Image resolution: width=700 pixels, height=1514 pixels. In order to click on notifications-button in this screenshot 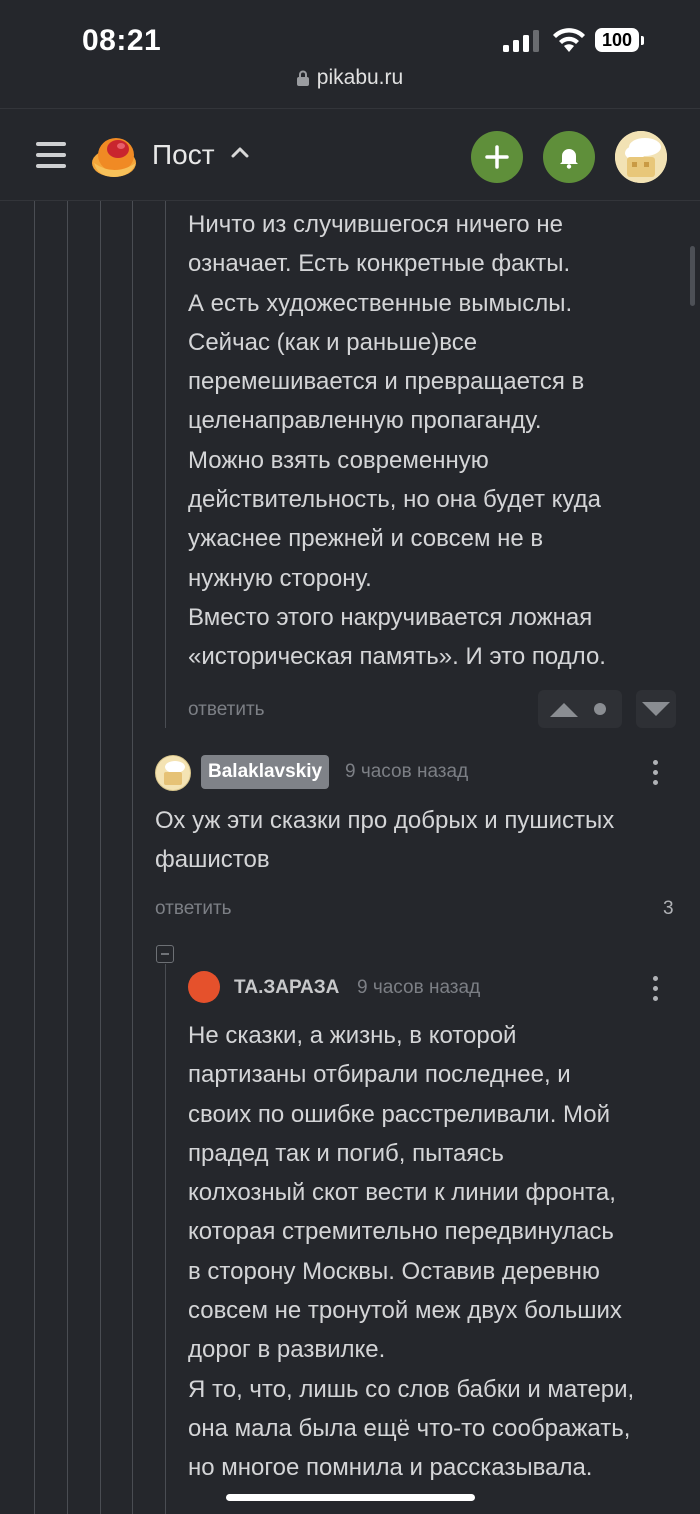, I will do `click(569, 157)`.